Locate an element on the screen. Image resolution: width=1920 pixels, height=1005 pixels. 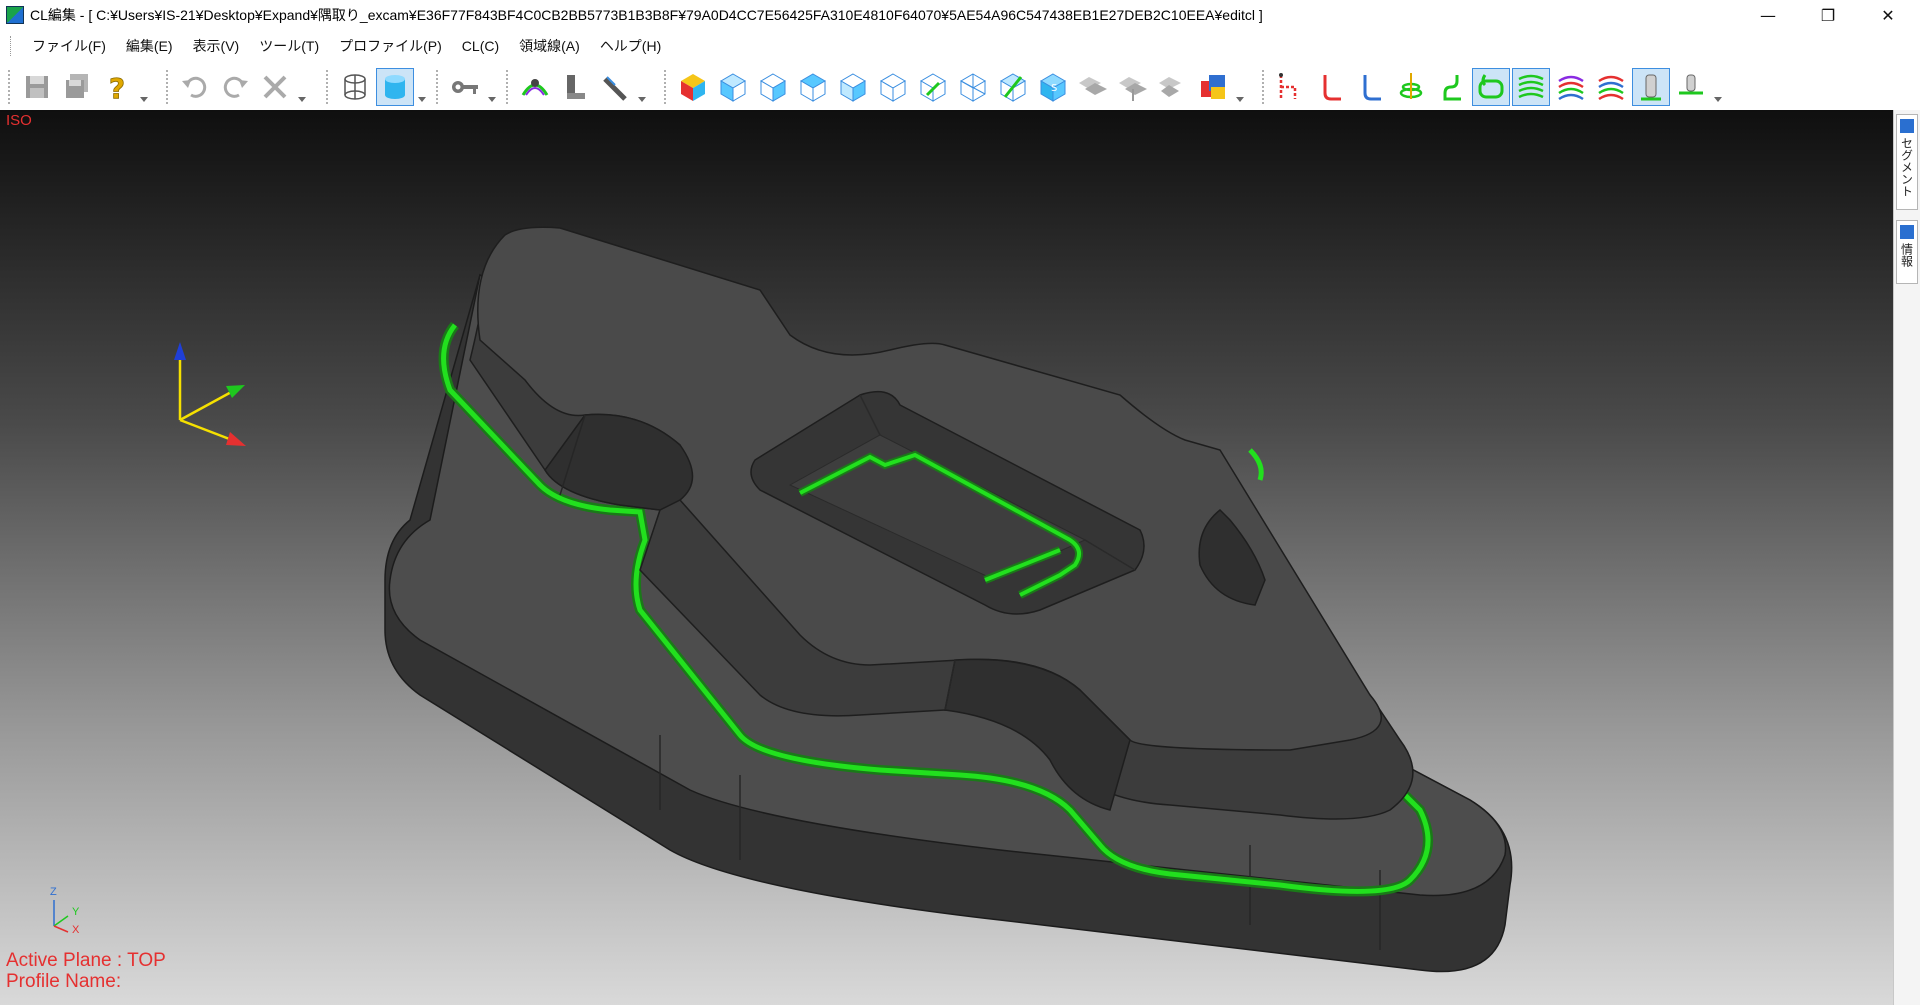
redo-icon is located at coordinates (235, 87).